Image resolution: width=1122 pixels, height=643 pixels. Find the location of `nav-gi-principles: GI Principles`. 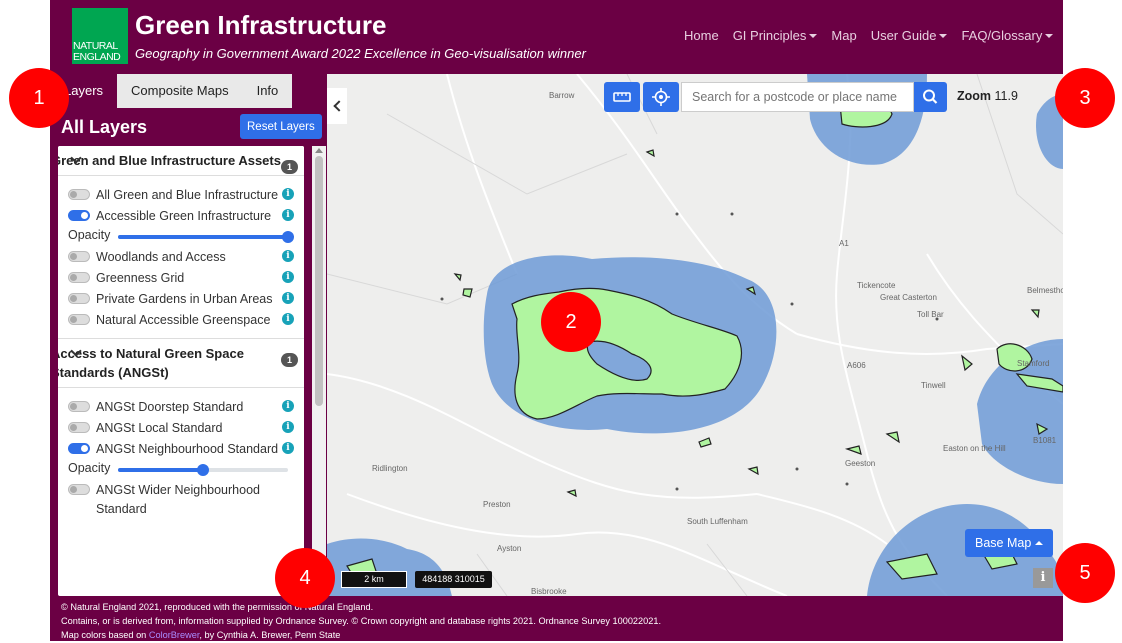

nav-gi-principles: GI Principles is located at coordinates (775, 35).